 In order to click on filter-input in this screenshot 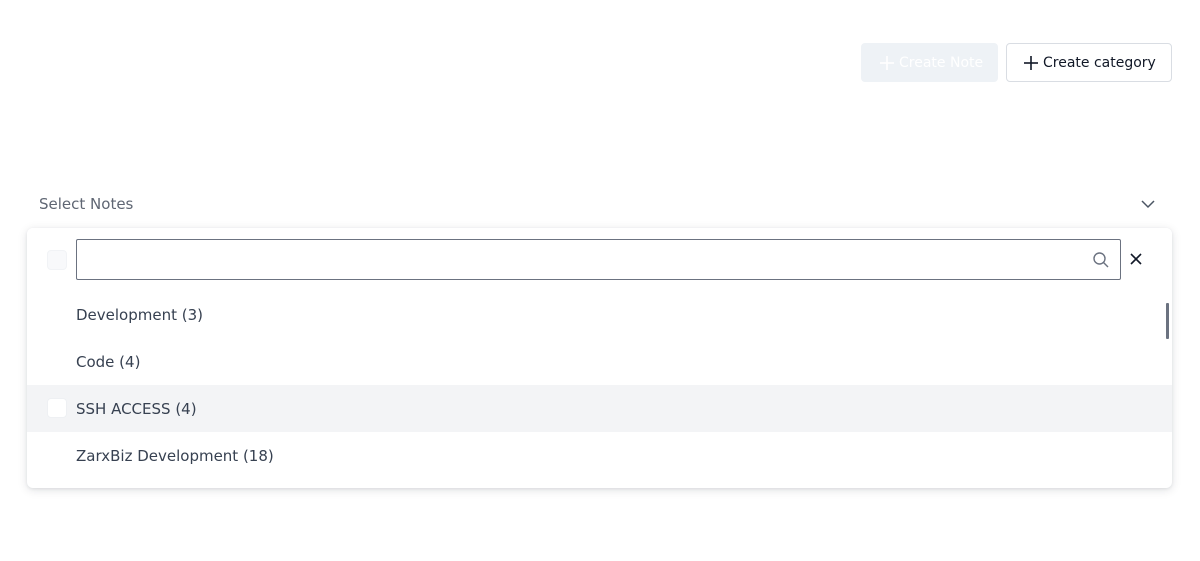, I will do `click(598, 259)`.